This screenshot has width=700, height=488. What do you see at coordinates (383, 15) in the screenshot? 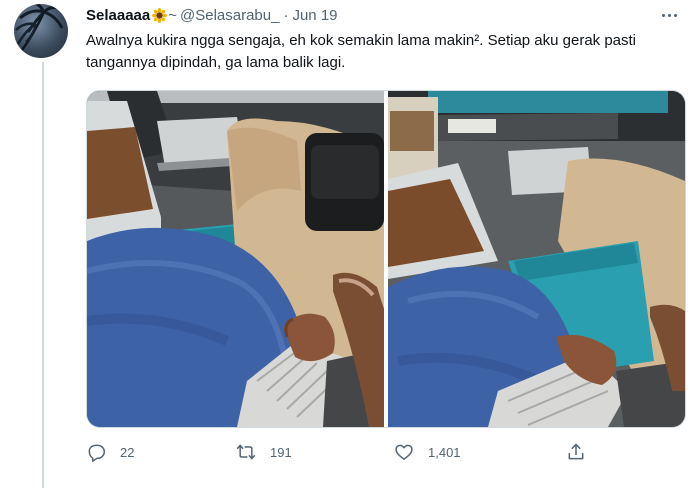
I see `tweet-header: Selaaaaa ~ @Selasarabu_ · Jun 19` at bounding box center [383, 15].